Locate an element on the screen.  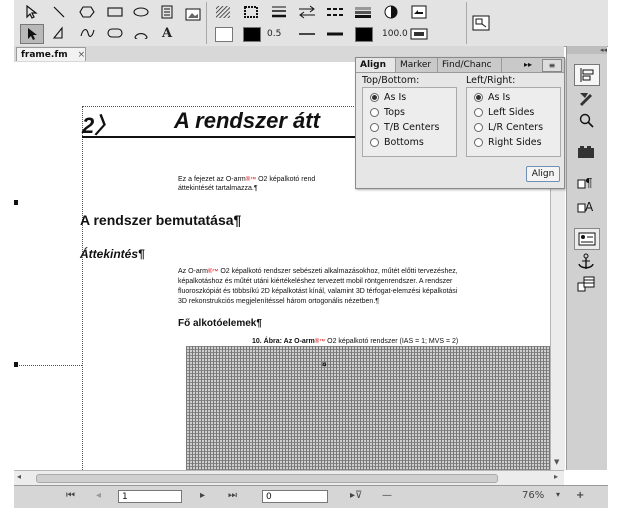
radio-bottoms: Bottoms is located at coordinates (397, 142).